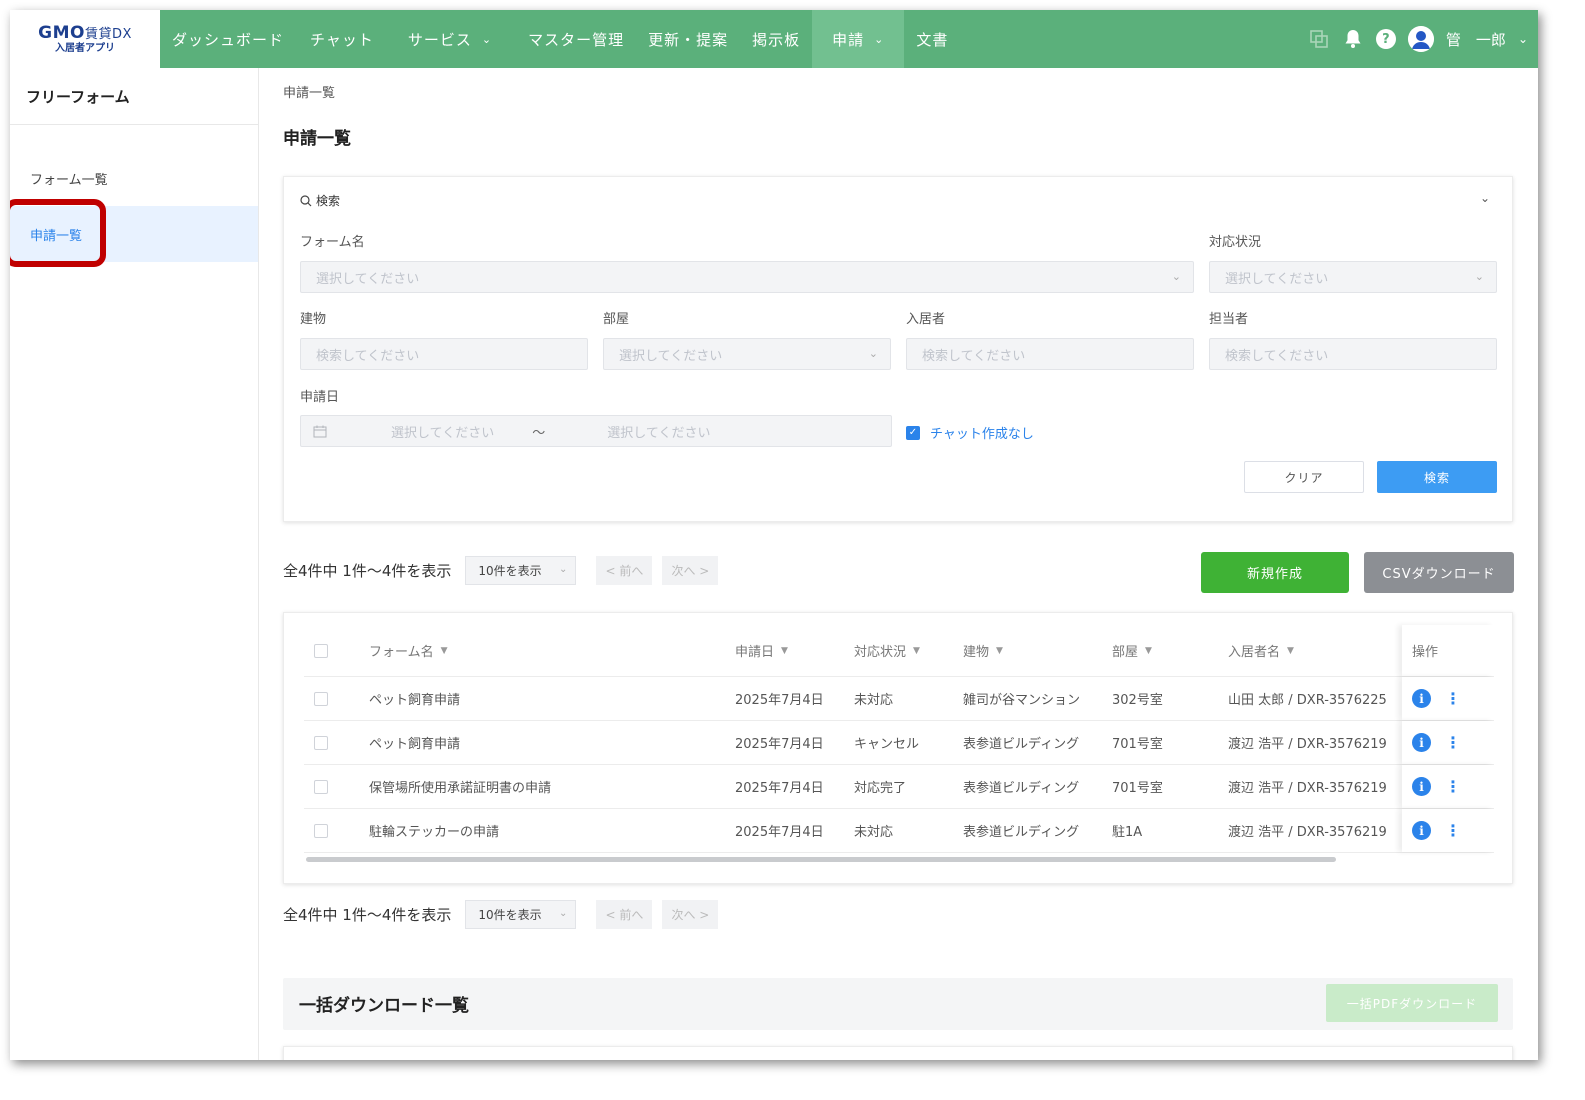  What do you see at coordinates (671, 356) in the screenshot?
I see `room-placeholder: 選択してください` at bounding box center [671, 356].